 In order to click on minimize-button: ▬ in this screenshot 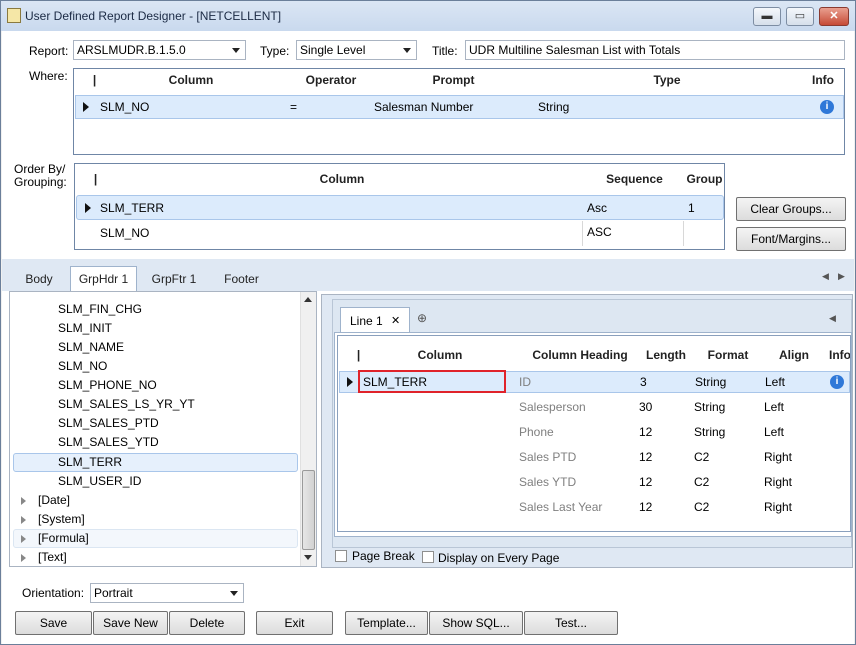, I will do `click(767, 16)`.